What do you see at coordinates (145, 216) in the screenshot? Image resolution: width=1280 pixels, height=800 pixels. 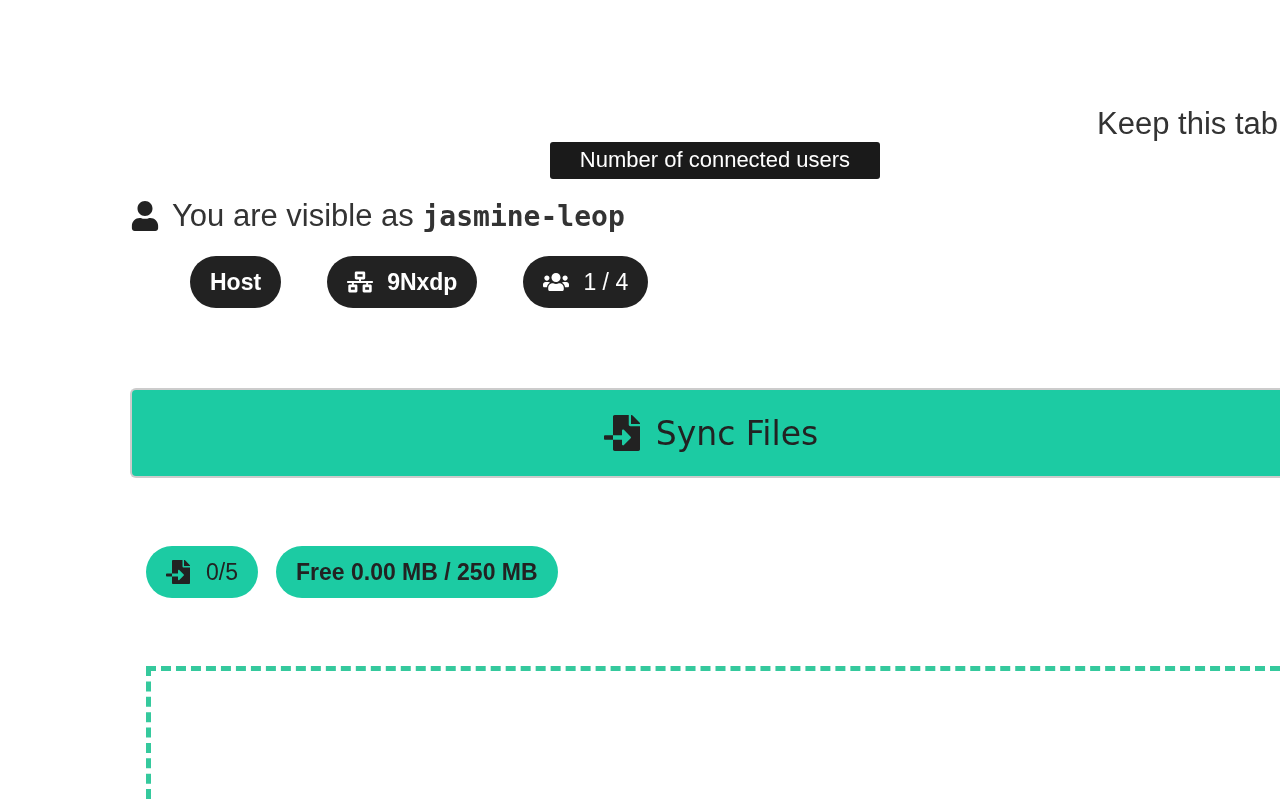 I see `user-icon` at bounding box center [145, 216].